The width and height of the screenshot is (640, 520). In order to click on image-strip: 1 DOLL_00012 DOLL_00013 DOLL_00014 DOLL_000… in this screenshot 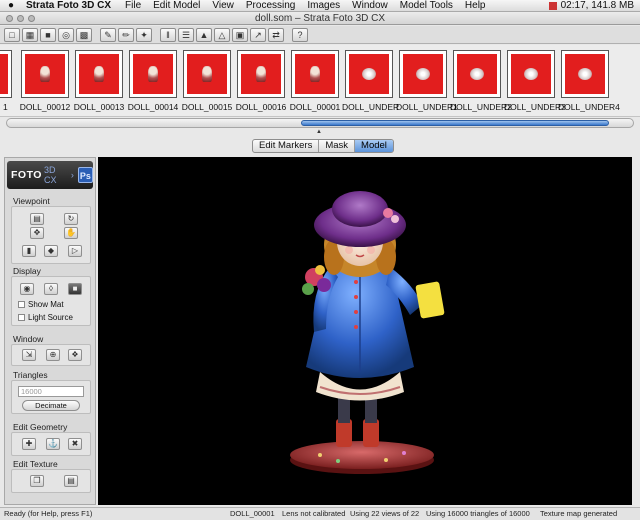, I will do `click(320, 81)`.